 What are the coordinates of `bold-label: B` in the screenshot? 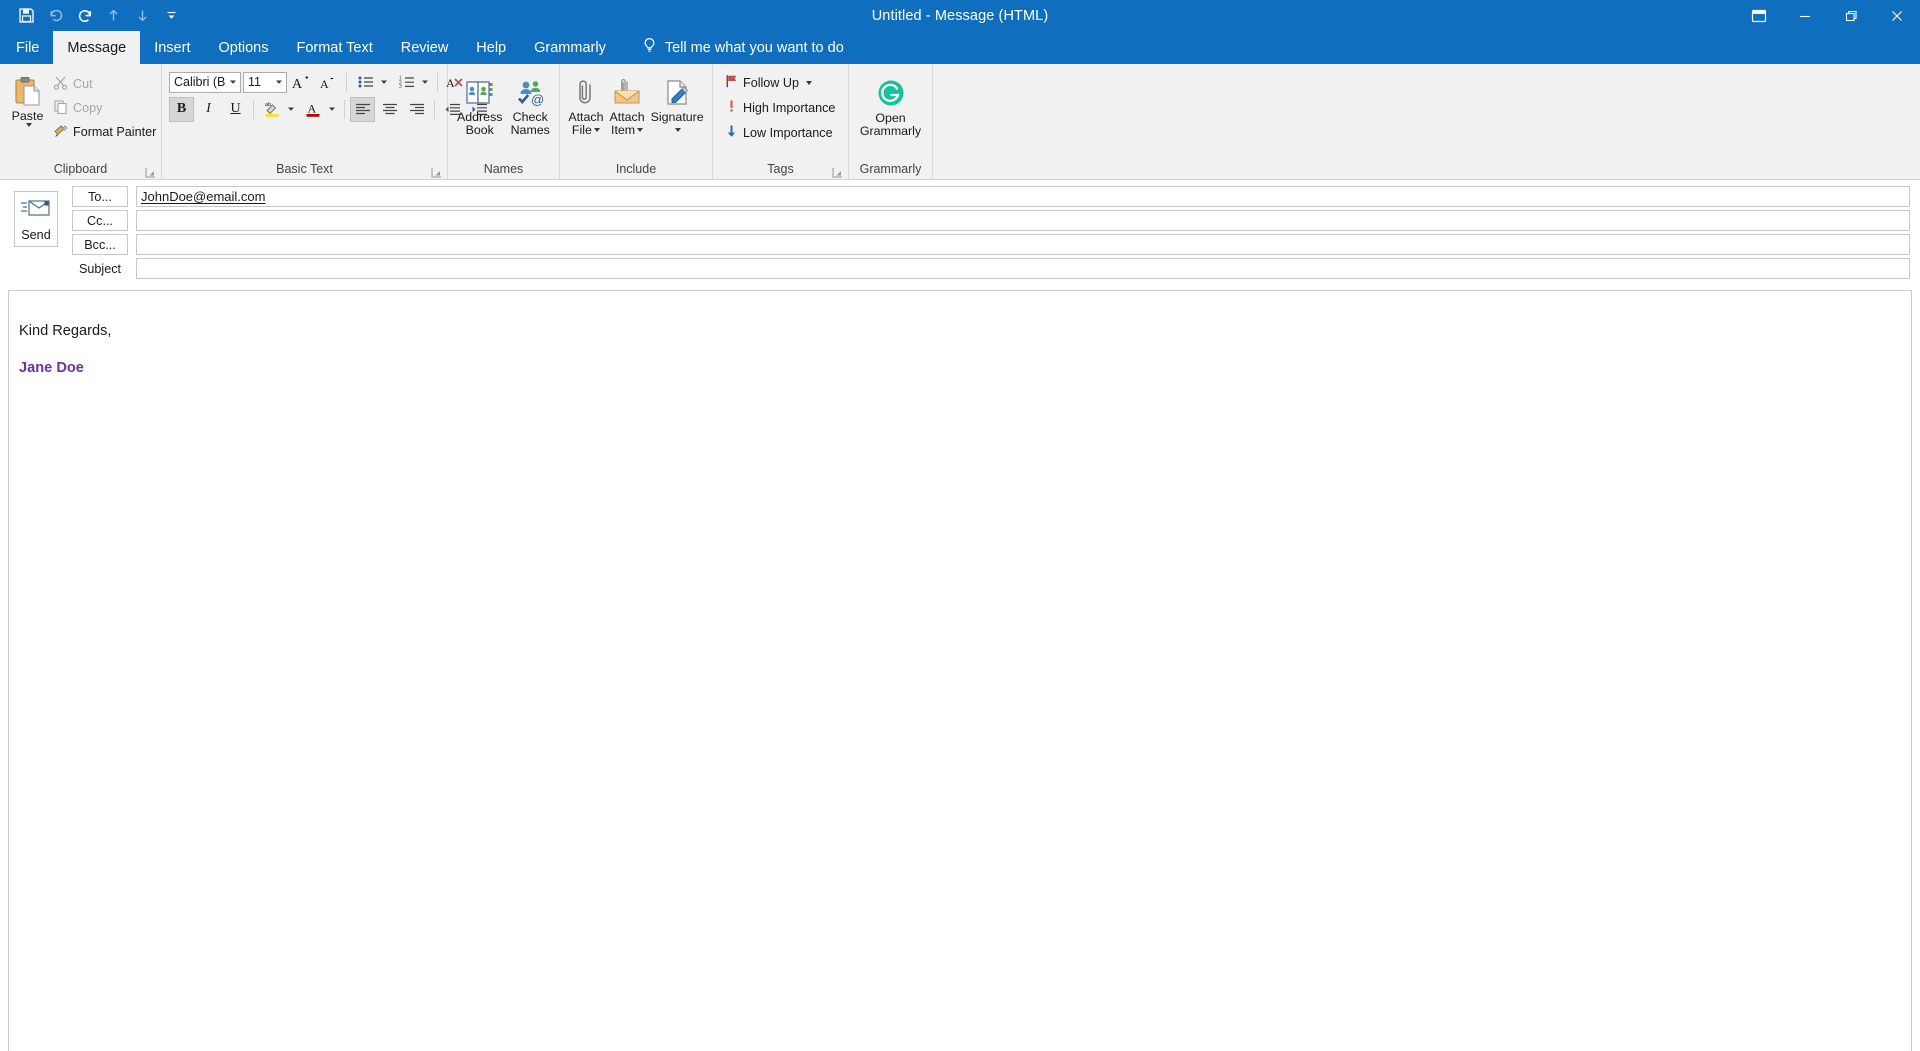 It's located at (181, 108).